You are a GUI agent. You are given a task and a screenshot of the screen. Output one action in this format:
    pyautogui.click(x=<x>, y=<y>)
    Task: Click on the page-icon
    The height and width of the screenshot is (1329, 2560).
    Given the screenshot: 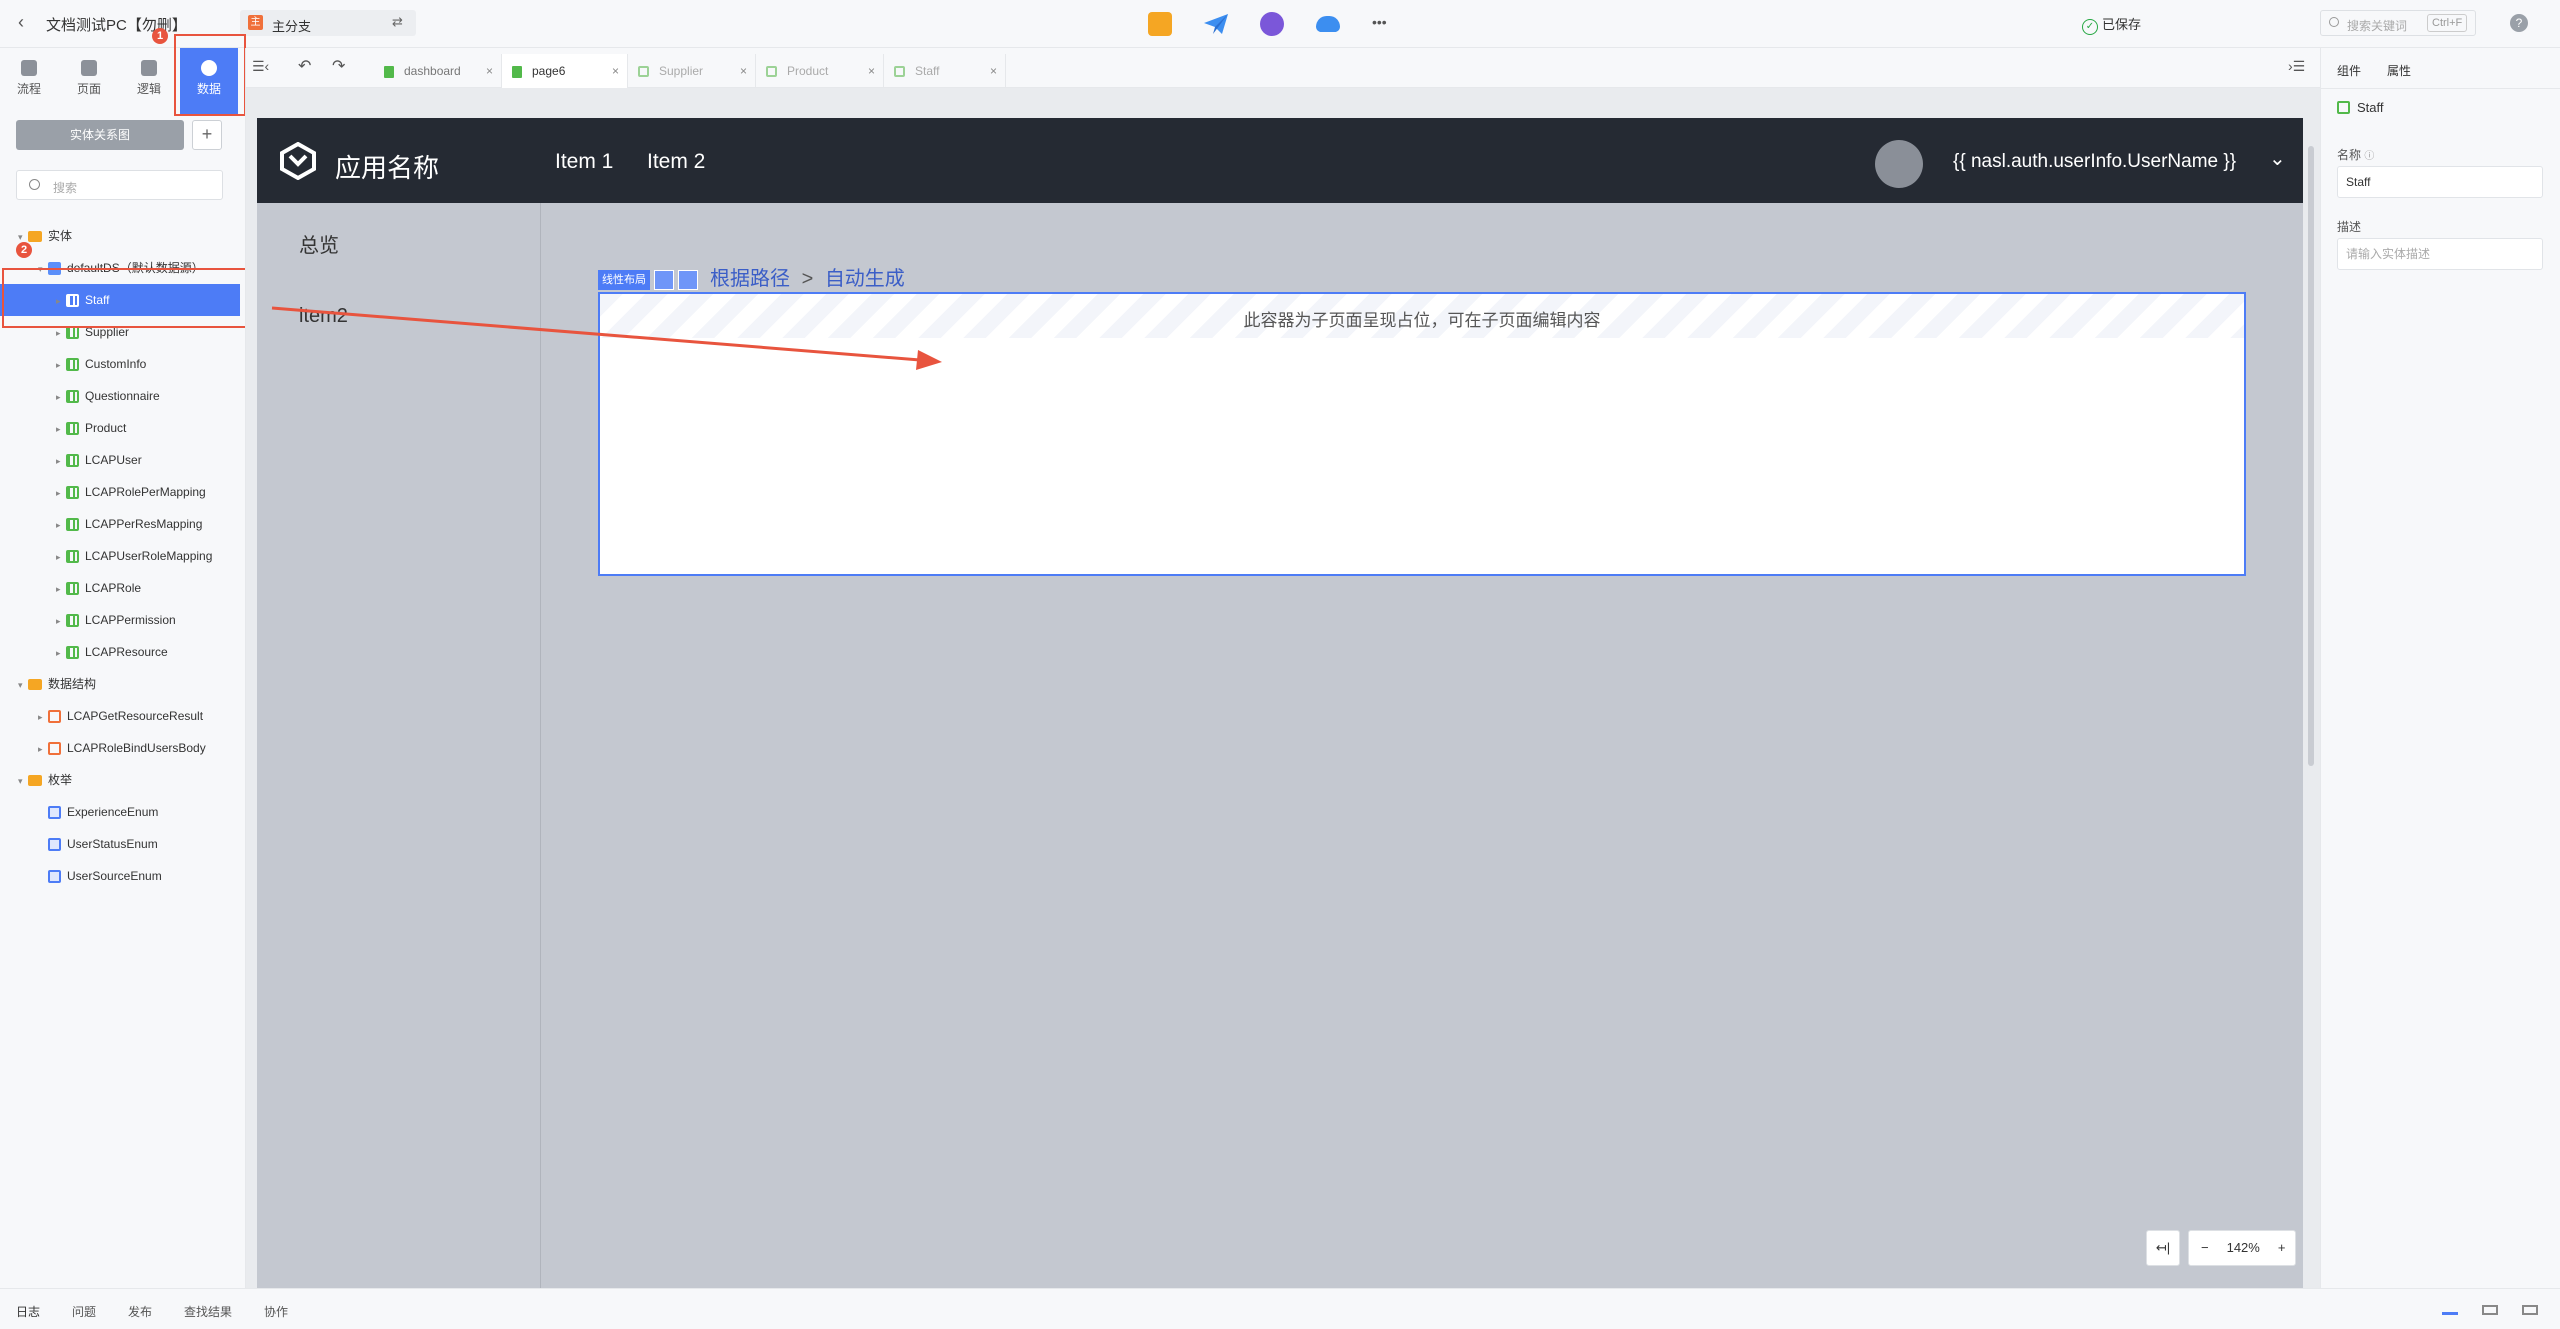 What is the action you would take?
    pyautogui.click(x=389, y=71)
    